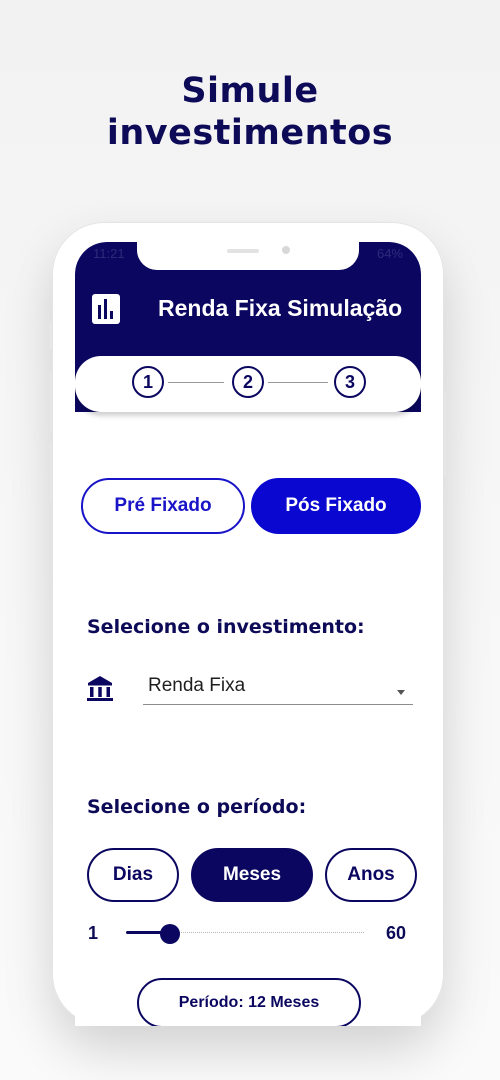  What do you see at coordinates (401, 692) in the screenshot?
I see `chevron-down-icon` at bounding box center [401, 692].